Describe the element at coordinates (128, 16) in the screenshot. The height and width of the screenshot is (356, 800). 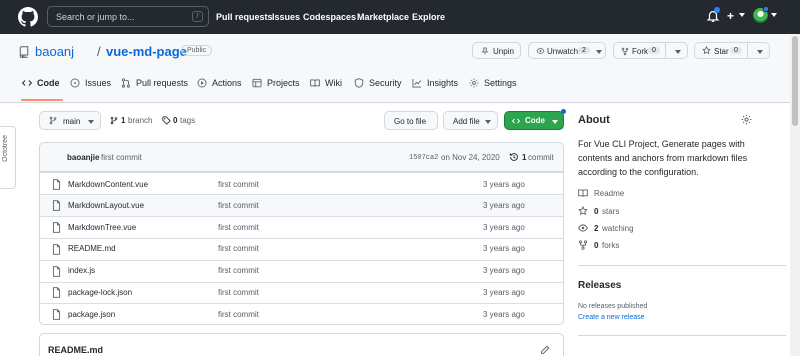
I see `search-input: Search or jump to... /` at that location.